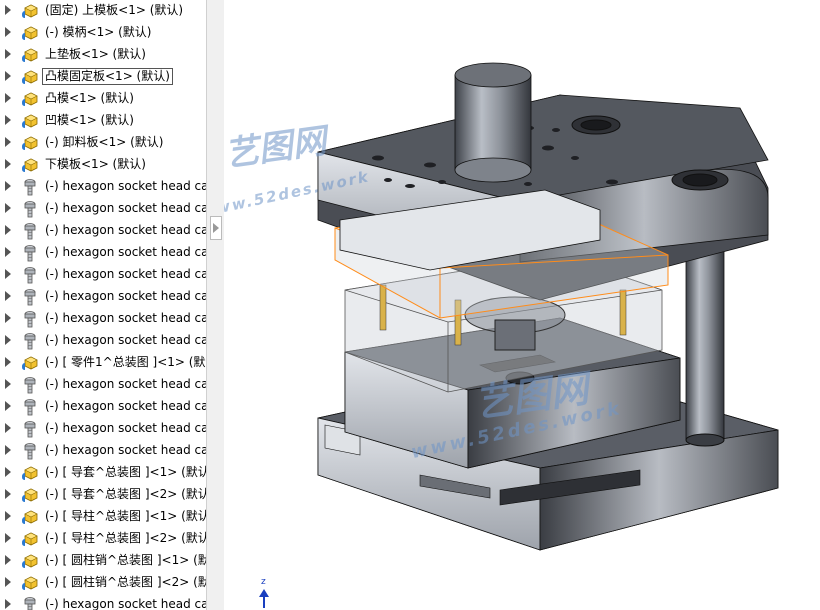  Describe the element at coordinates (89, 120) in the screenshot. I see `feature-tree-item-label: 凹模<1> (默认)` at that location.